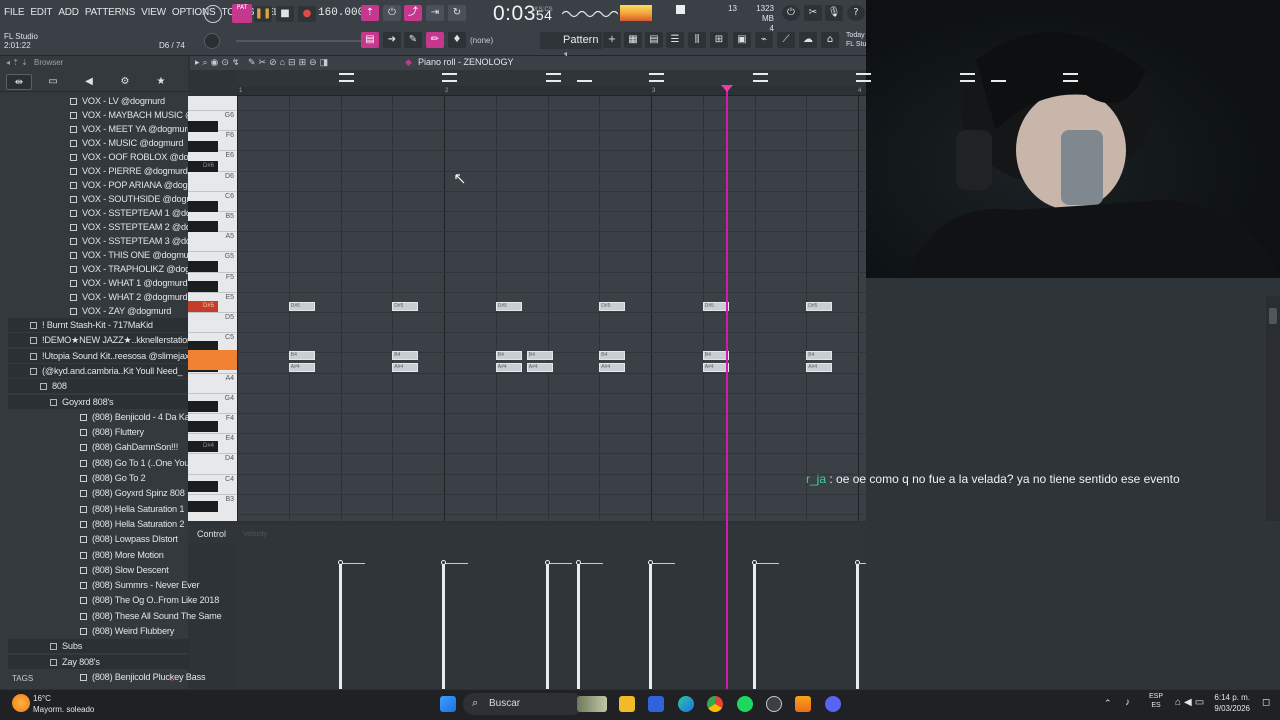 This screenshot has height=720, width=1280. Describe the element at coordinates (301, 41) in the screenshot. I see `master-pitch-slider` at that location.